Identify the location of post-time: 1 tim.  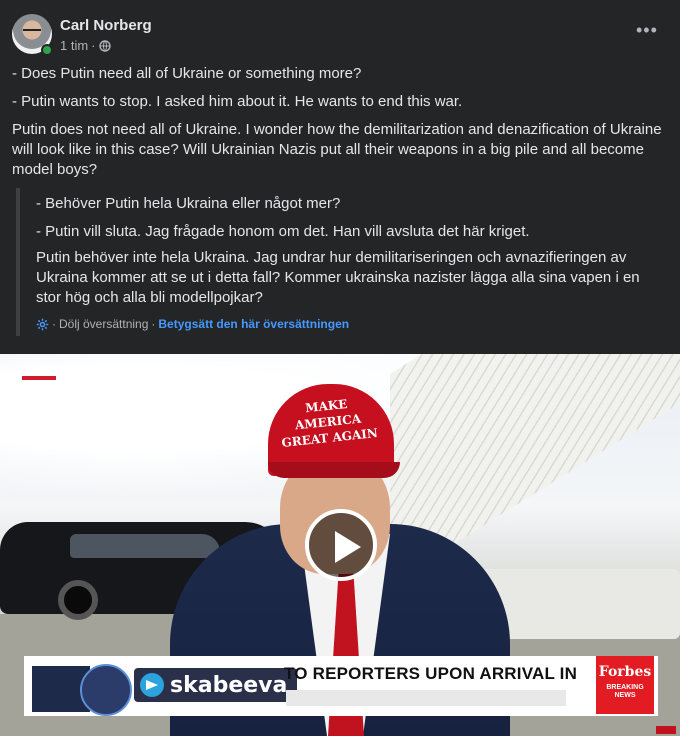
(74, 45).